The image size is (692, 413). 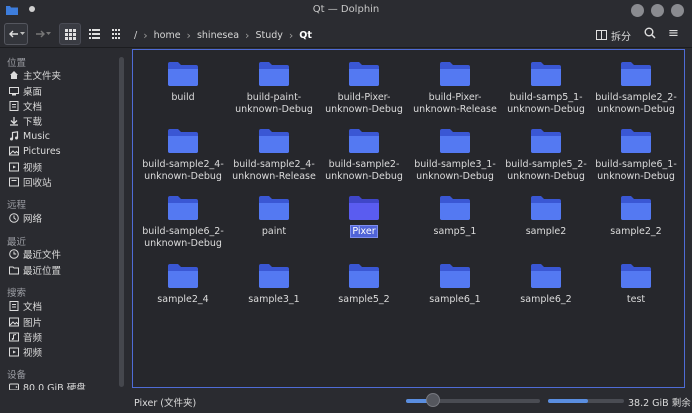 What do you see at coordinates (42, 34) in the screenshot?
I see `forward-button` at bounding box center [42, 34].